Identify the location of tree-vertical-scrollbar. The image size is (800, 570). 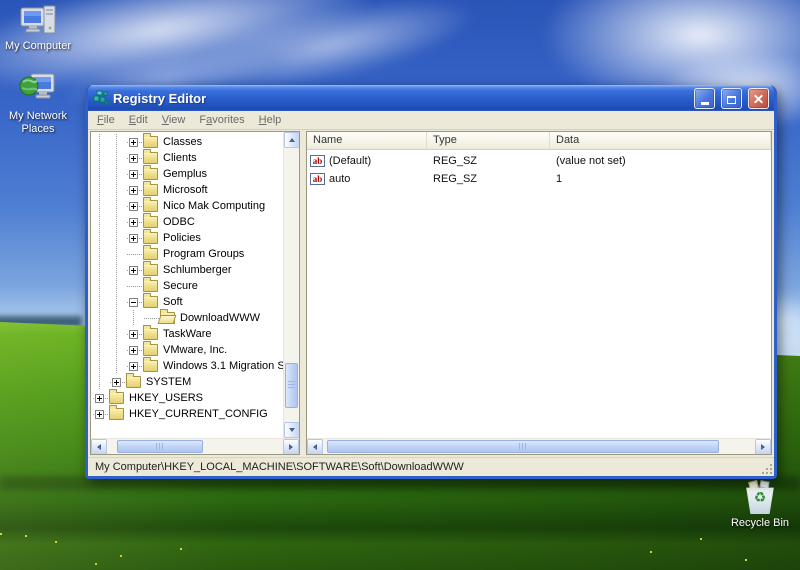
(291, 285).